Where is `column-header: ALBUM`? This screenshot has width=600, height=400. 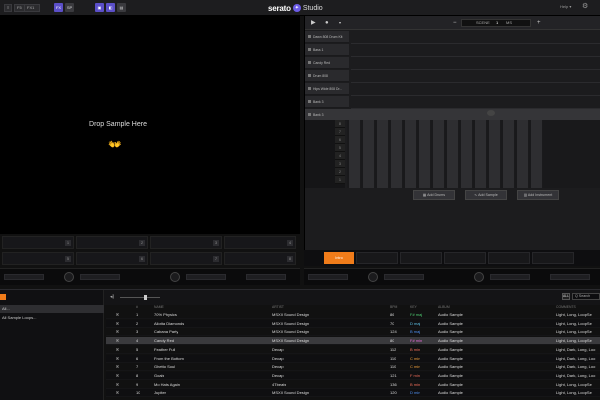 column-header: ALBUM is located at coordinates (444, 307).